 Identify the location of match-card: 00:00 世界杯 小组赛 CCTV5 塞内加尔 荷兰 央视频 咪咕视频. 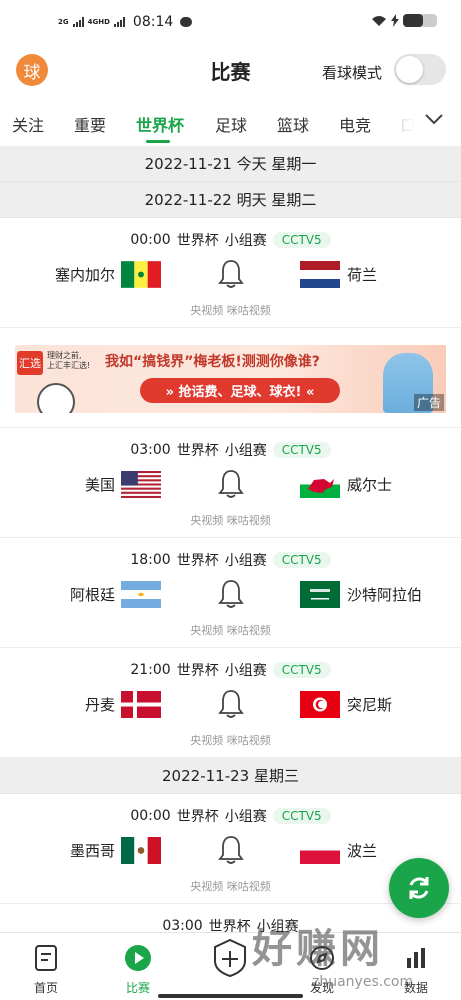
(230, 273).